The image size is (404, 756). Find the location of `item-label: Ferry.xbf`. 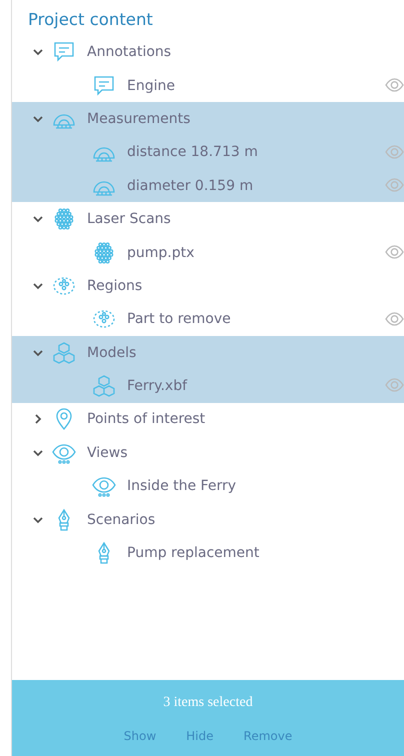

item-label: Ferry.xbf is located at coordinates (157, 386).